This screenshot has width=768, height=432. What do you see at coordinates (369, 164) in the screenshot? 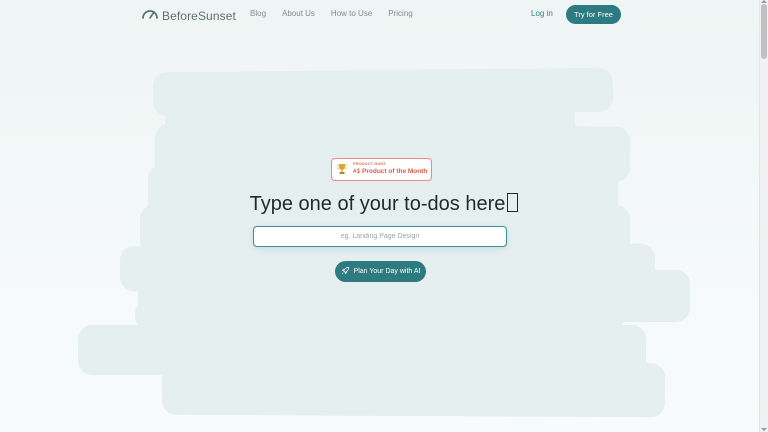
I see `badge-caption: PRODUCT HUNT` at bounding box center [369, 164].